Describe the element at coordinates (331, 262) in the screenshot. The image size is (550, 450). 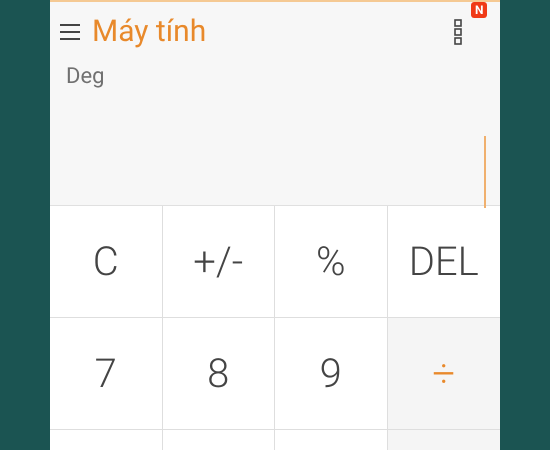
I see `calculator-key: %` at that location.